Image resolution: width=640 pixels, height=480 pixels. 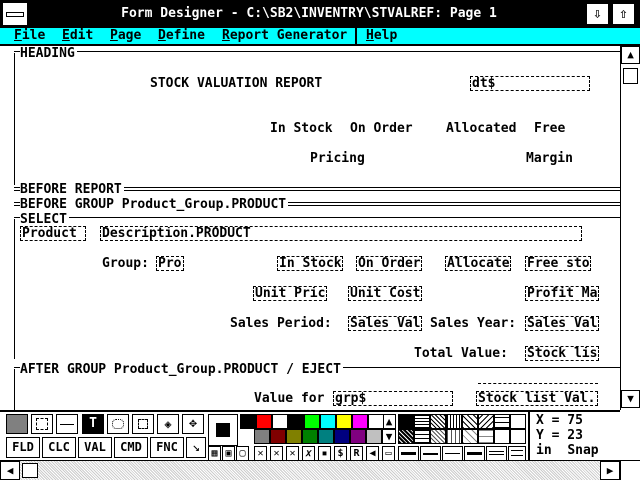 What do you see at coordinates (310, 263) in the screenshot?
I see `in-stock-field: In Stock` at bounding box center [310, 263].